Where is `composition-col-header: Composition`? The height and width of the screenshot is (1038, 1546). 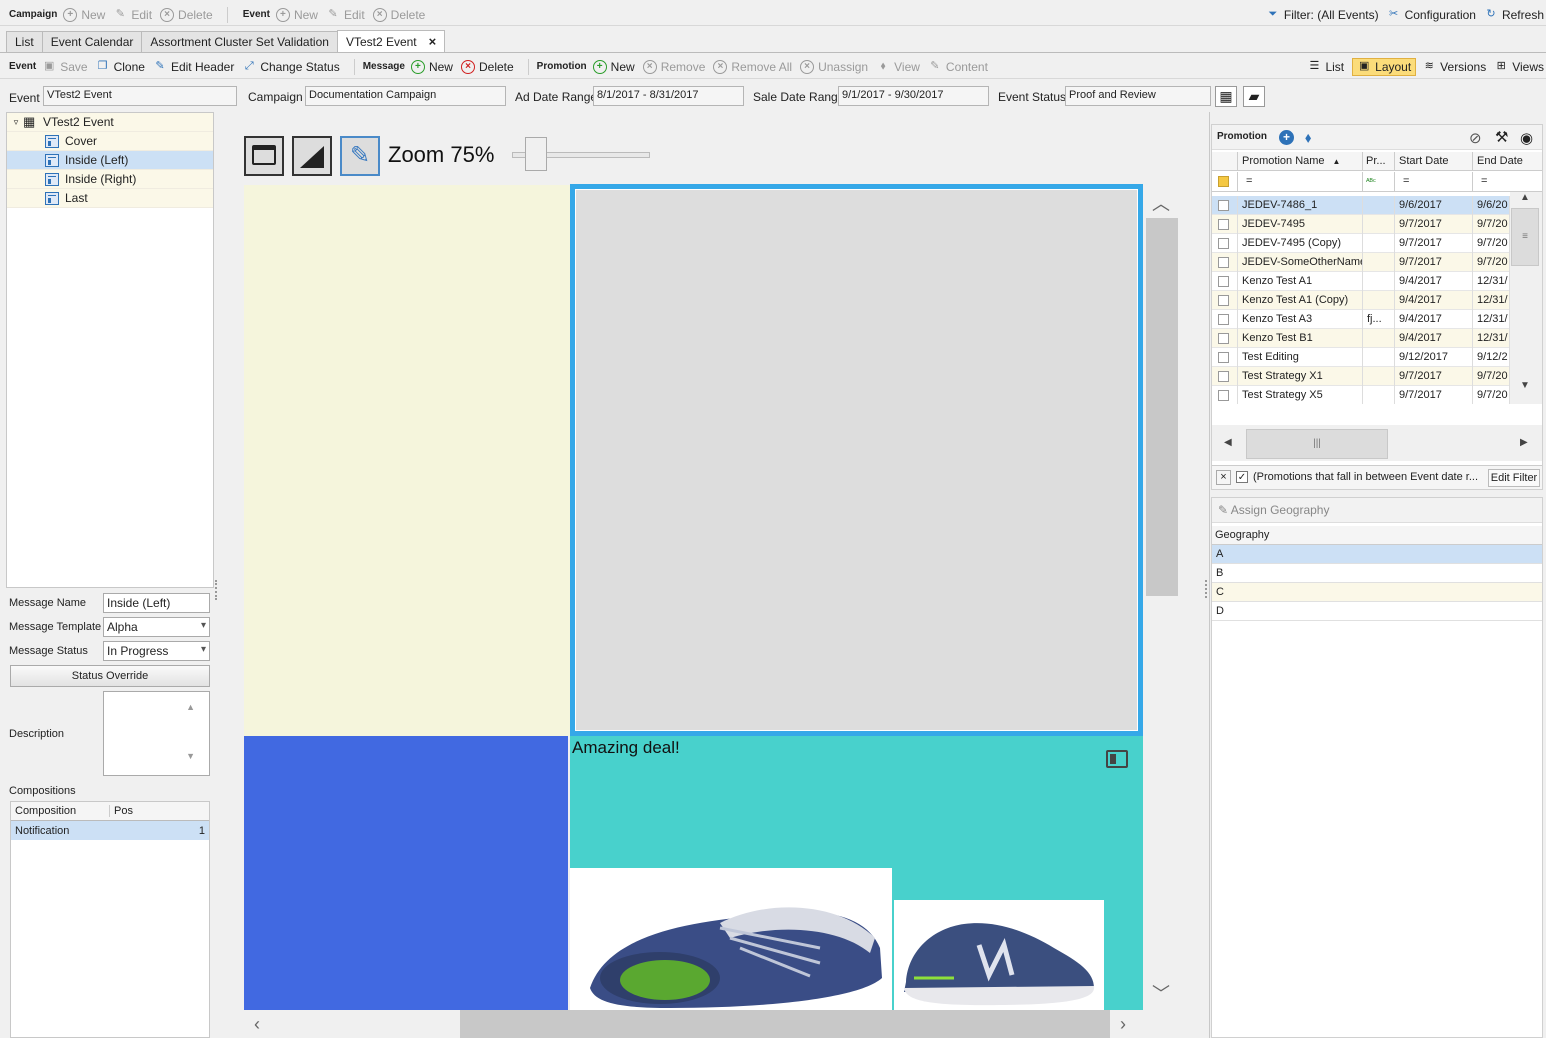
composition-col-header: Composition is located at coordinates (60, 811).